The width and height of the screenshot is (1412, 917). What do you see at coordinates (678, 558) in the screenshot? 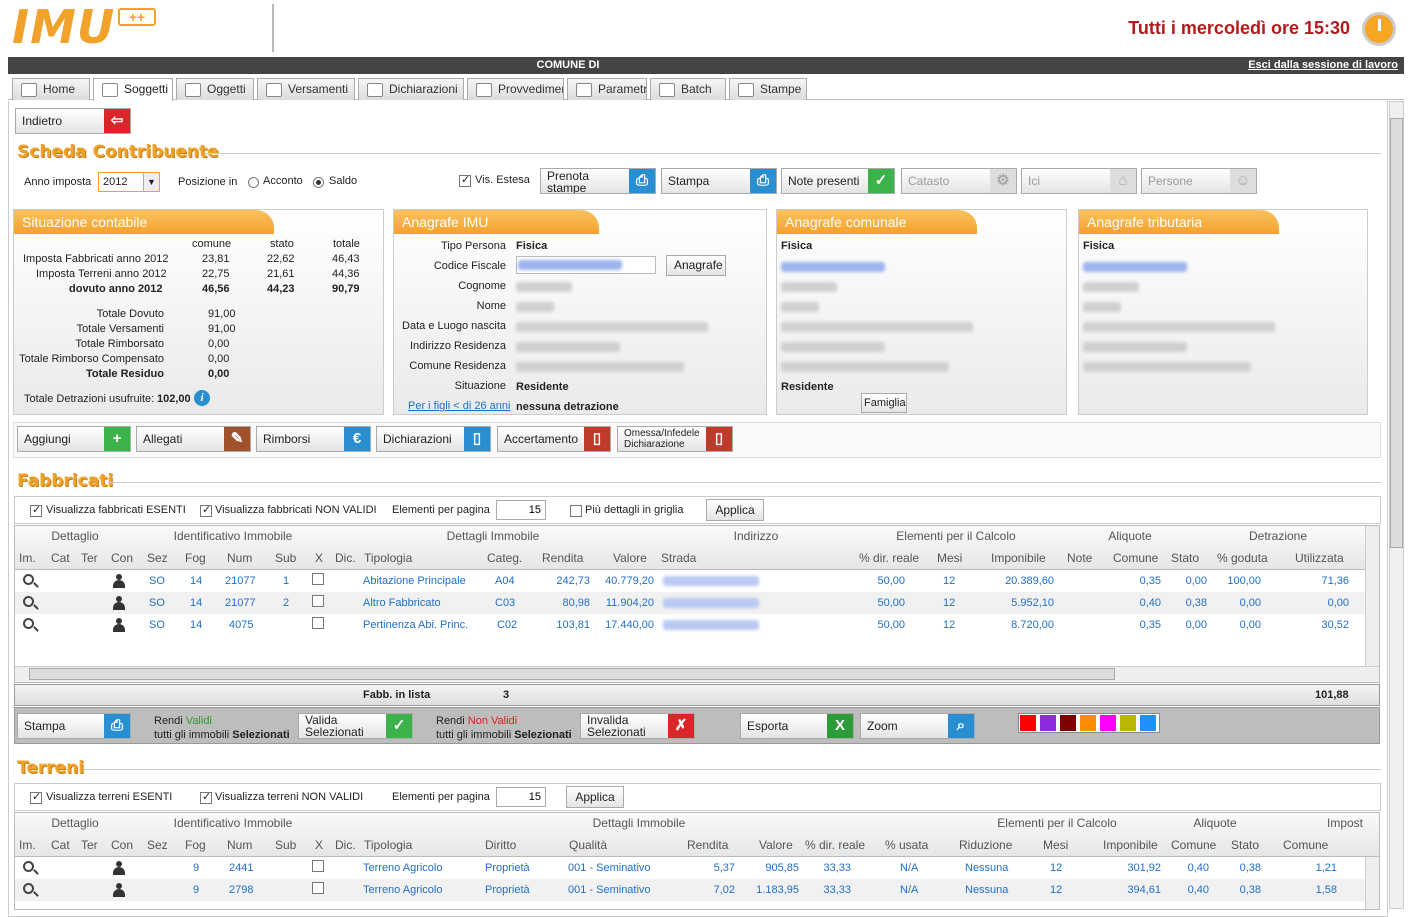
I see `column-header: Strada` at bounding box center [678, 558].